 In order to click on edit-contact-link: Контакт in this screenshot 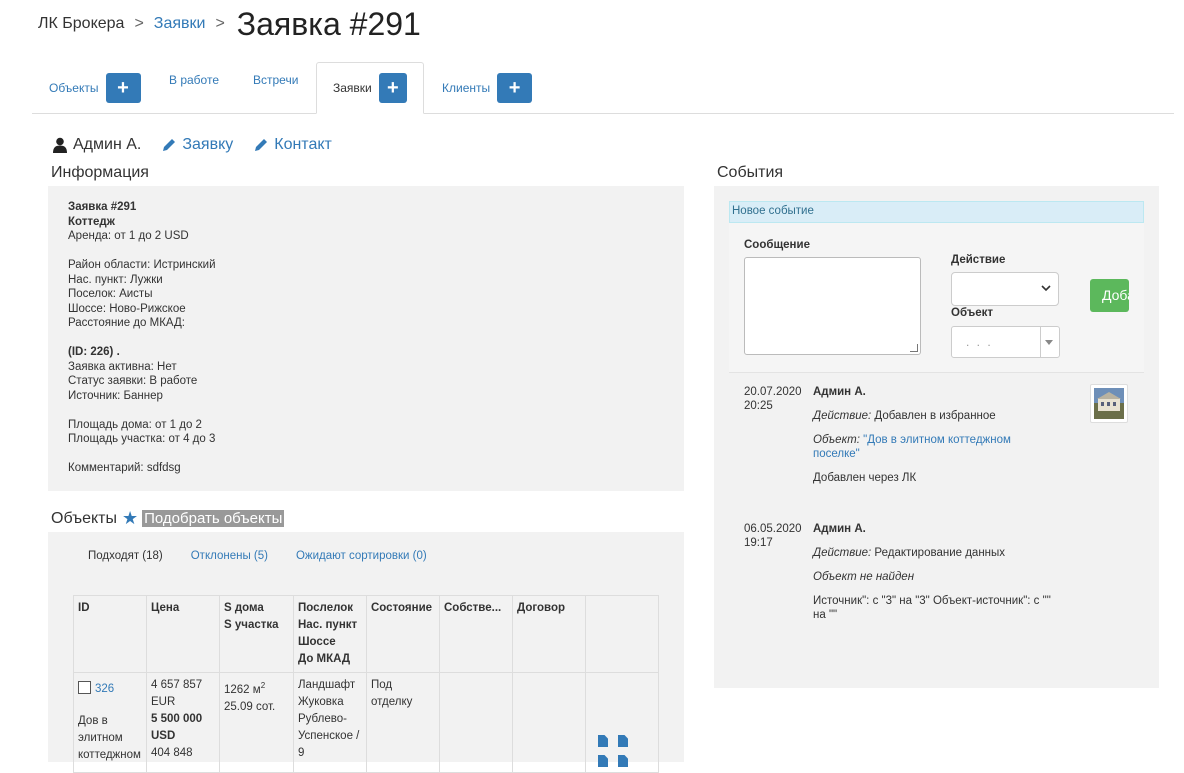, I will do `click(292, 145)`.